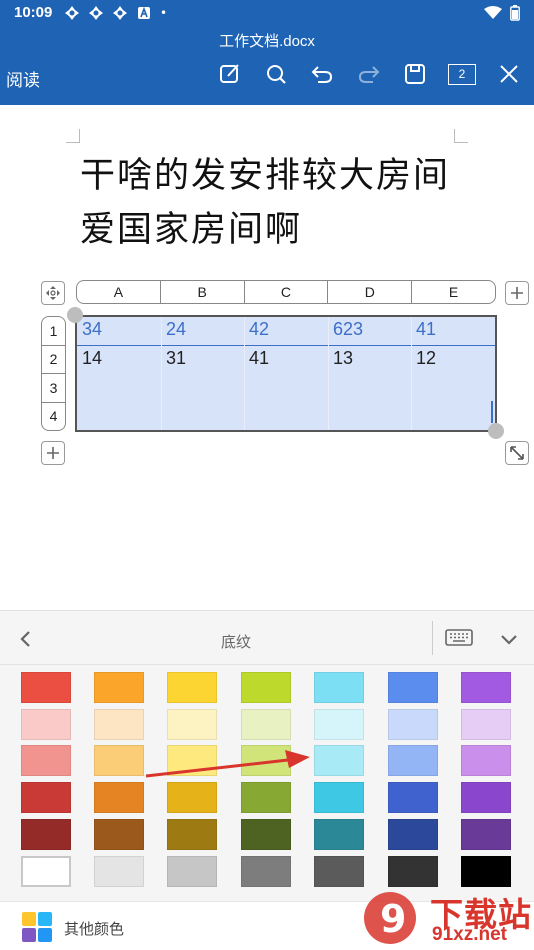 The image size is (534, 950). I want to click on table-cell: 13, so click(343, 358).